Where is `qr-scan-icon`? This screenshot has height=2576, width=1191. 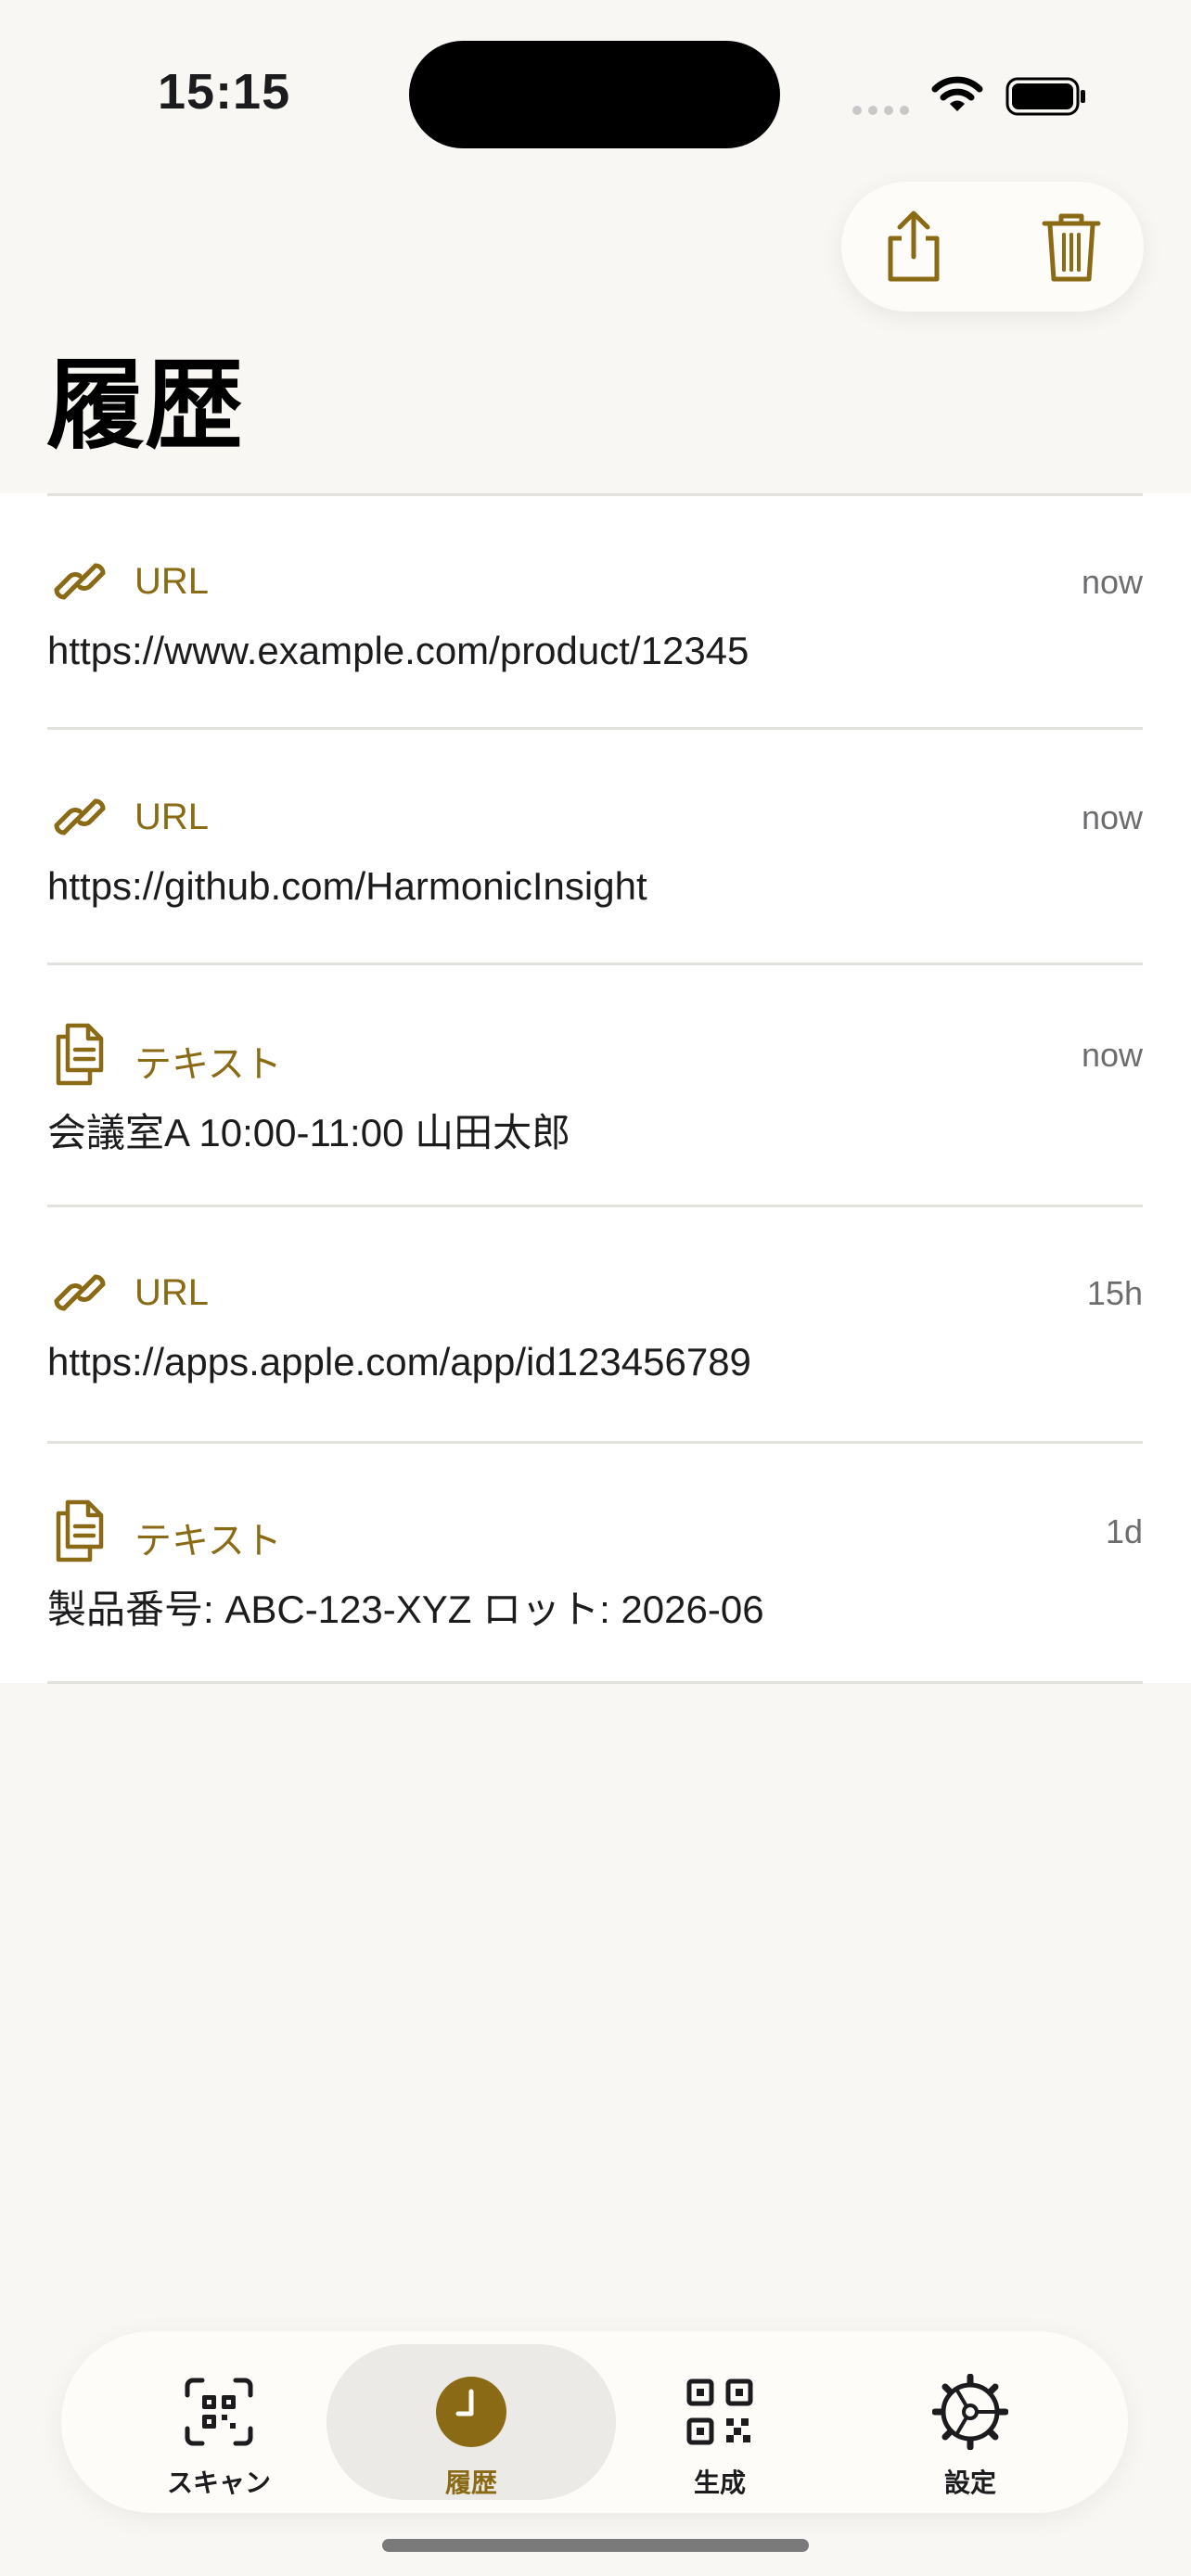 qr-scan-icon is located at coordinates (219, 2412).